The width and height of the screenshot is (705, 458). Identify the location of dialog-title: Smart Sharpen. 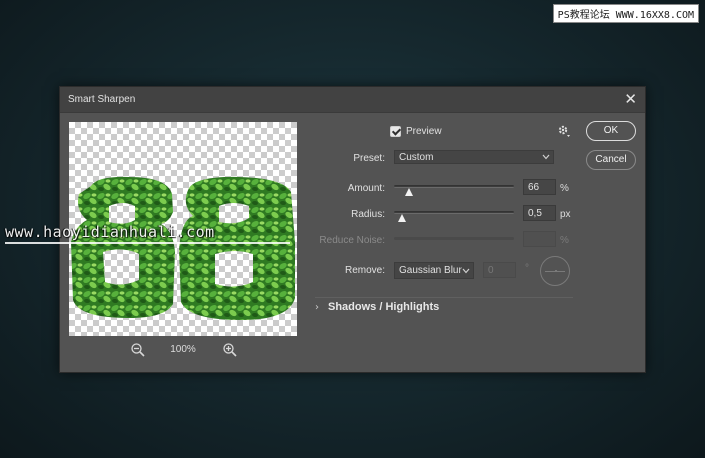
(102, 99).